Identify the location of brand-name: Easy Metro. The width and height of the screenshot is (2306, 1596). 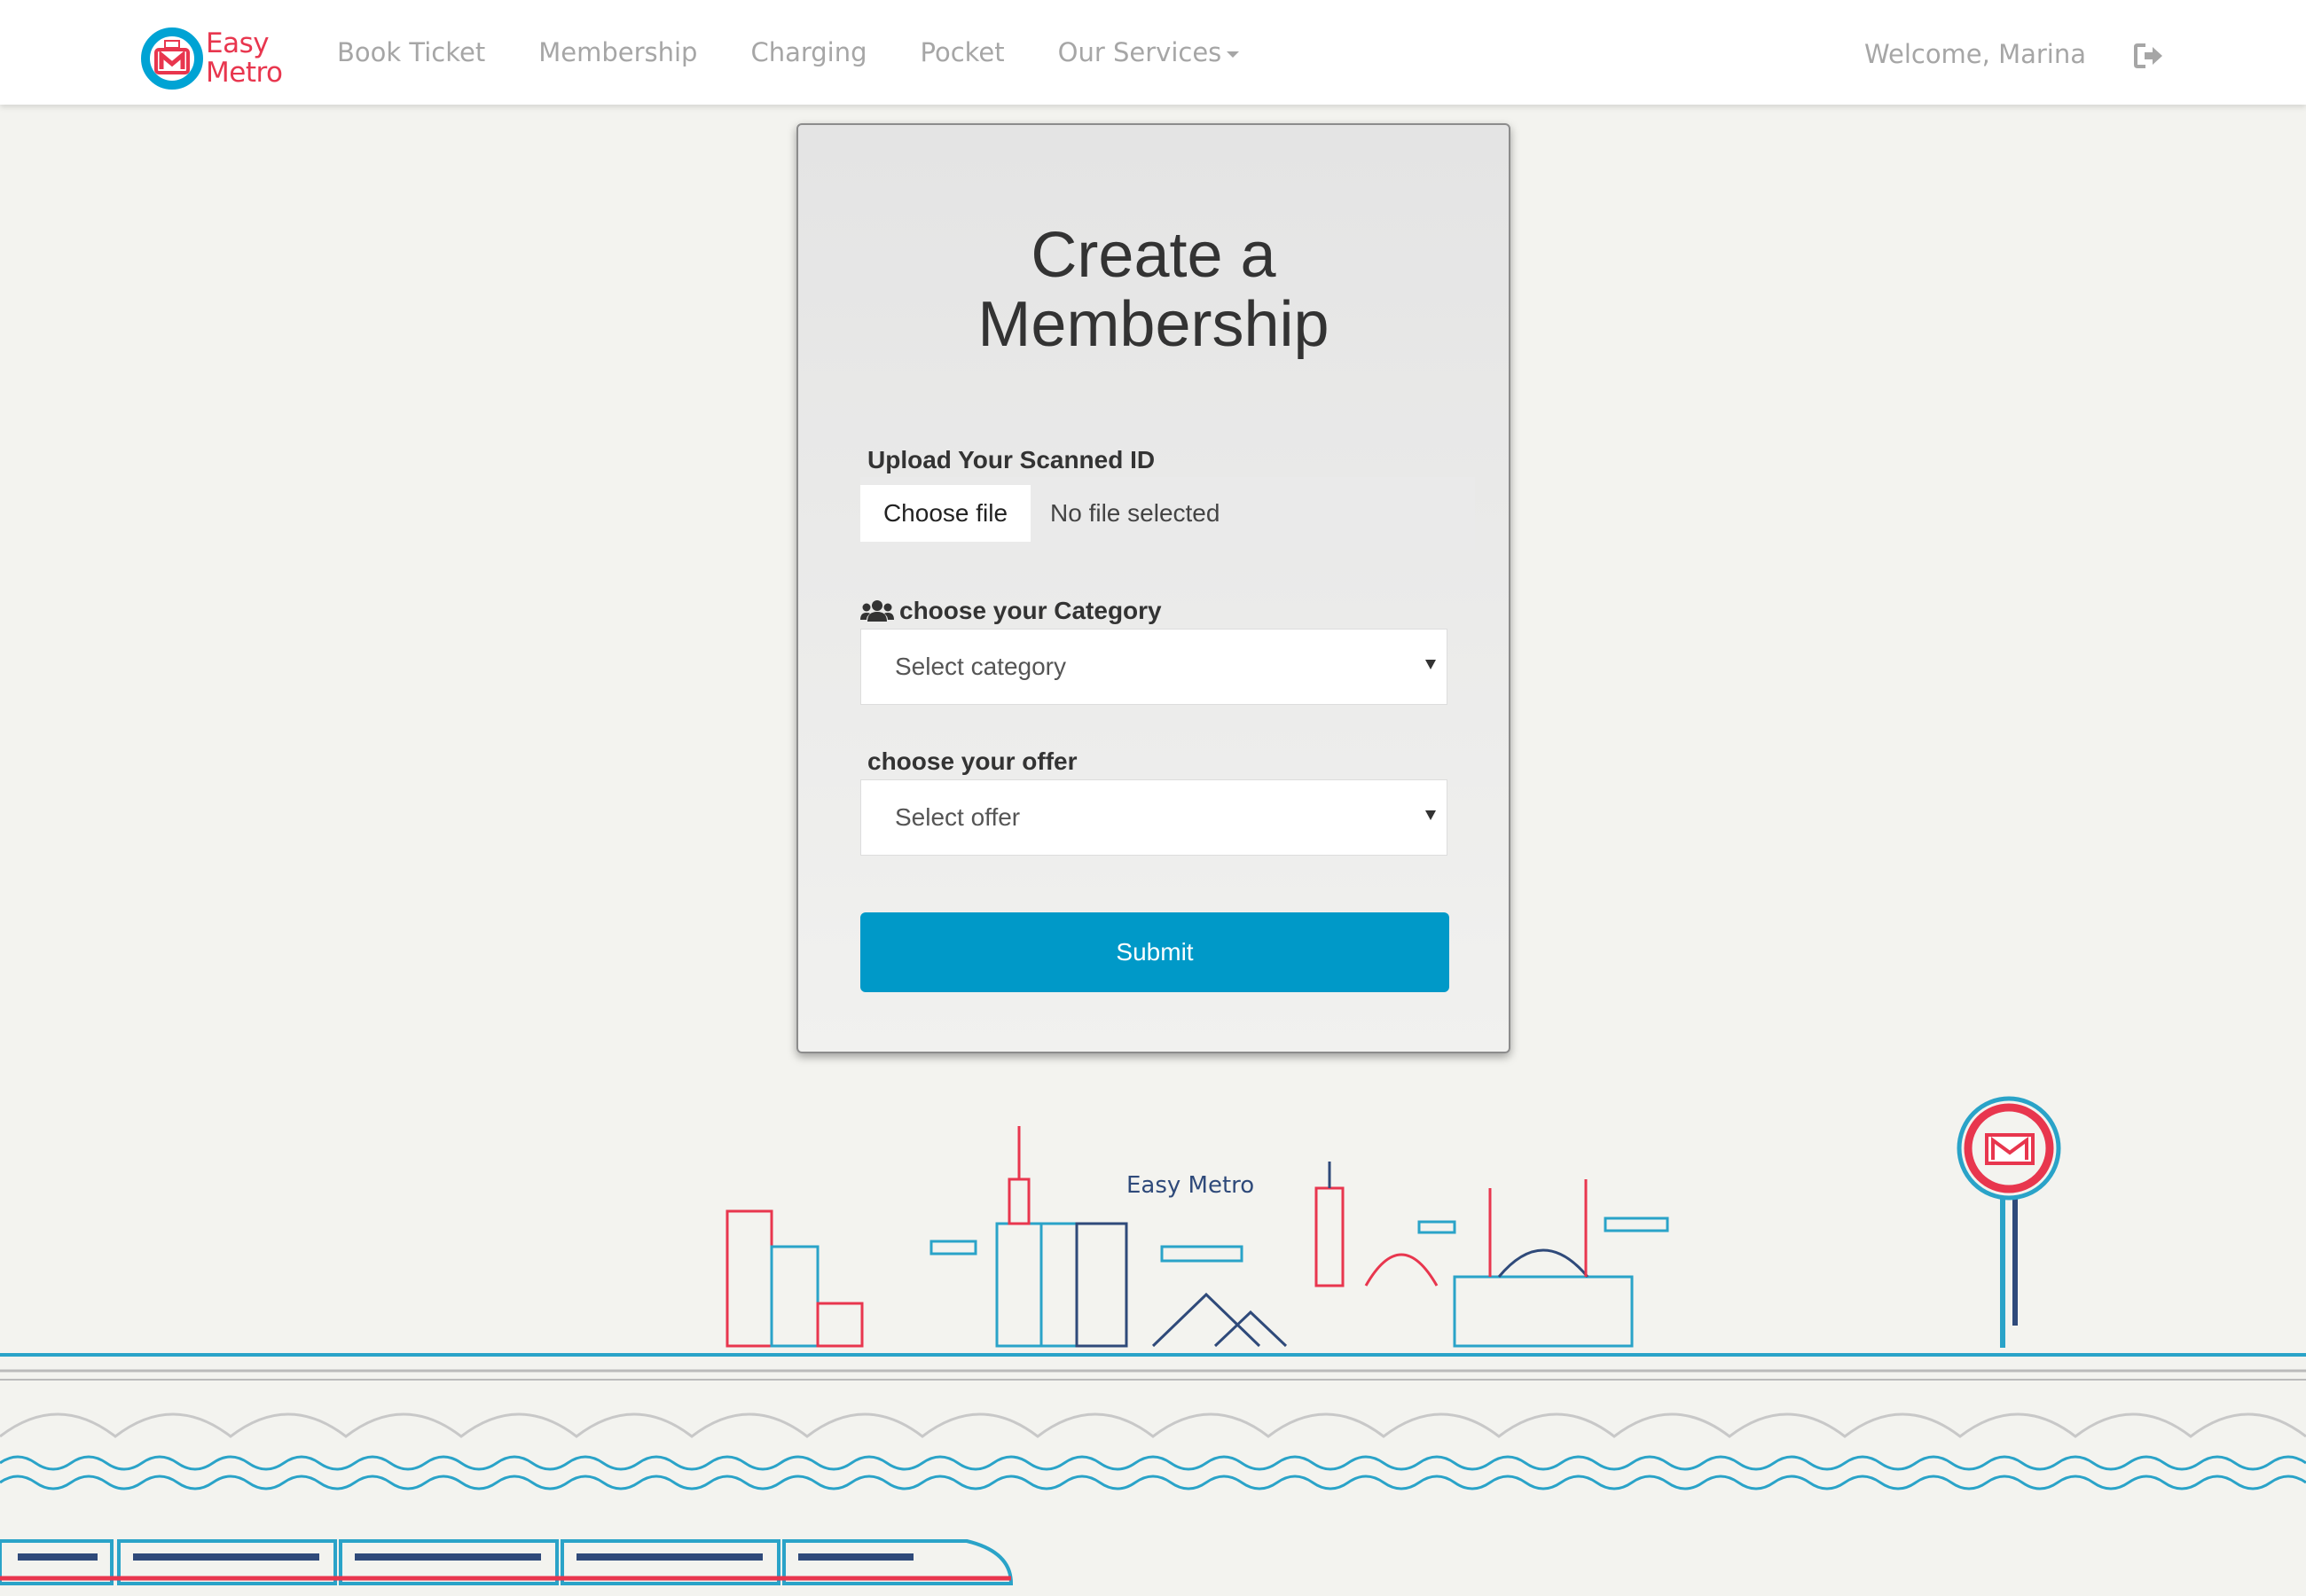
(245, 59).